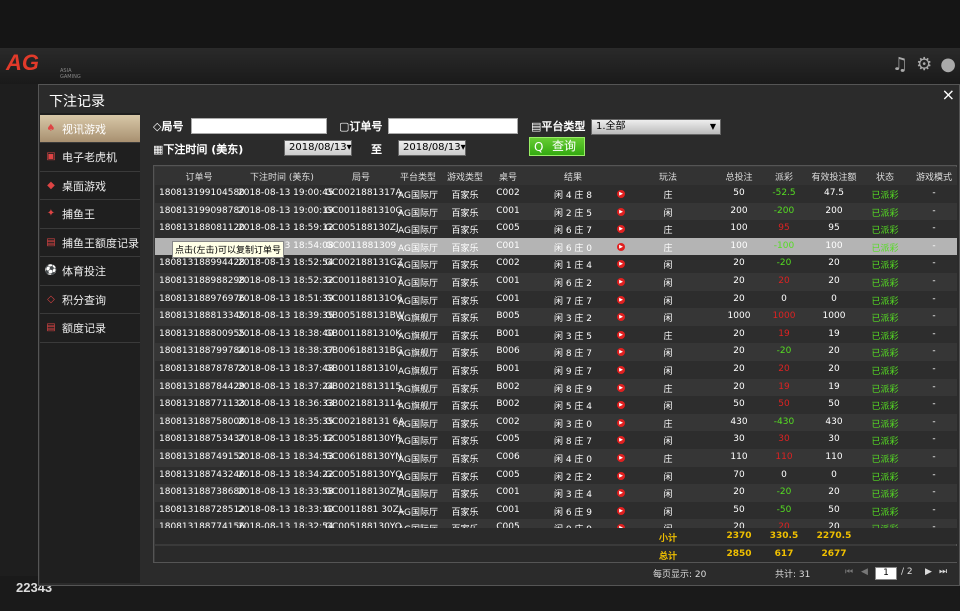 The image size is (960, 611). Describe the element at coordinates (928, 572) in the screenshot. I see `next-page-icon: ▶` at that location.